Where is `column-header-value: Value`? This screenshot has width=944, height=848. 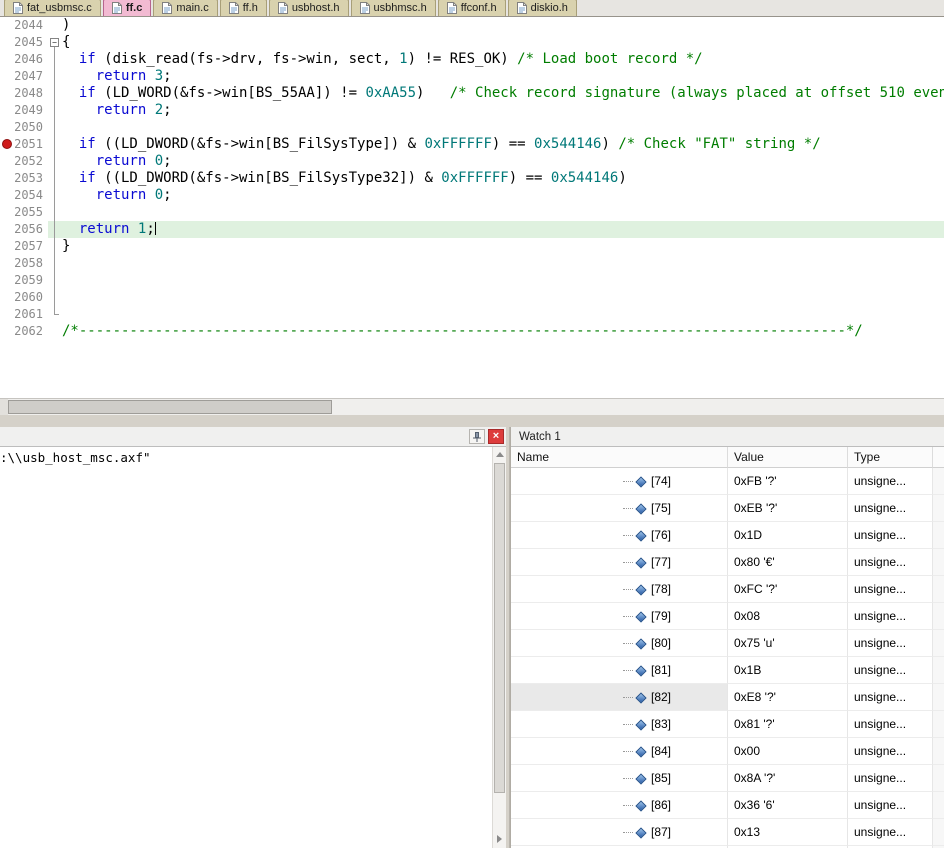 column-header-value: Value is located at coordinates (788, 457).